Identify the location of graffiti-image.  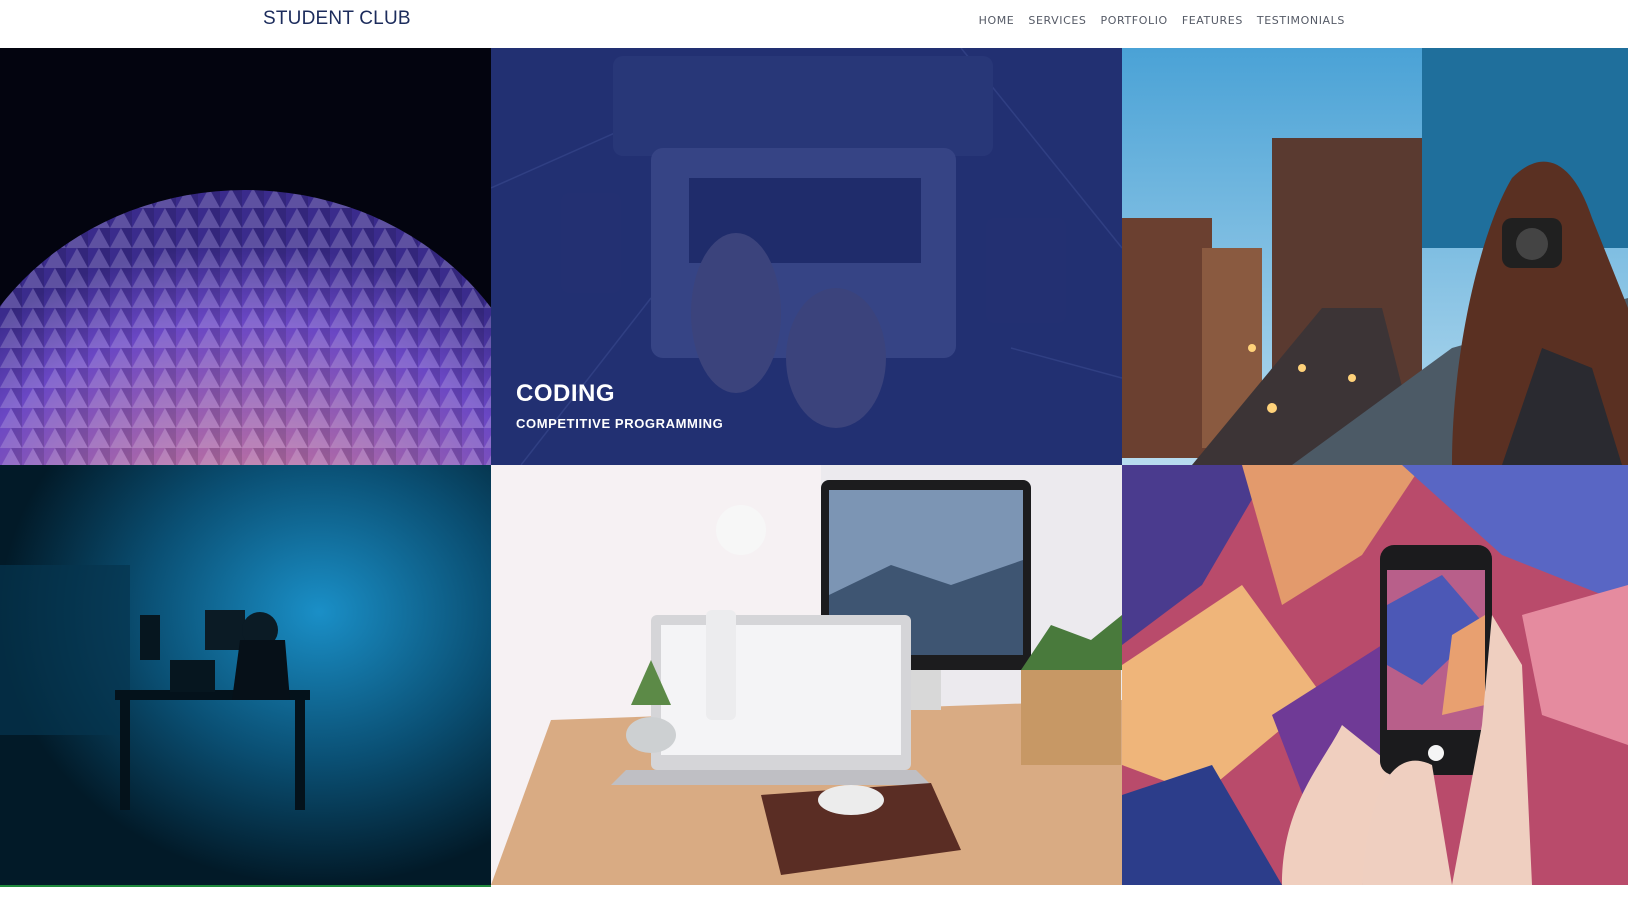
(1375, 675).